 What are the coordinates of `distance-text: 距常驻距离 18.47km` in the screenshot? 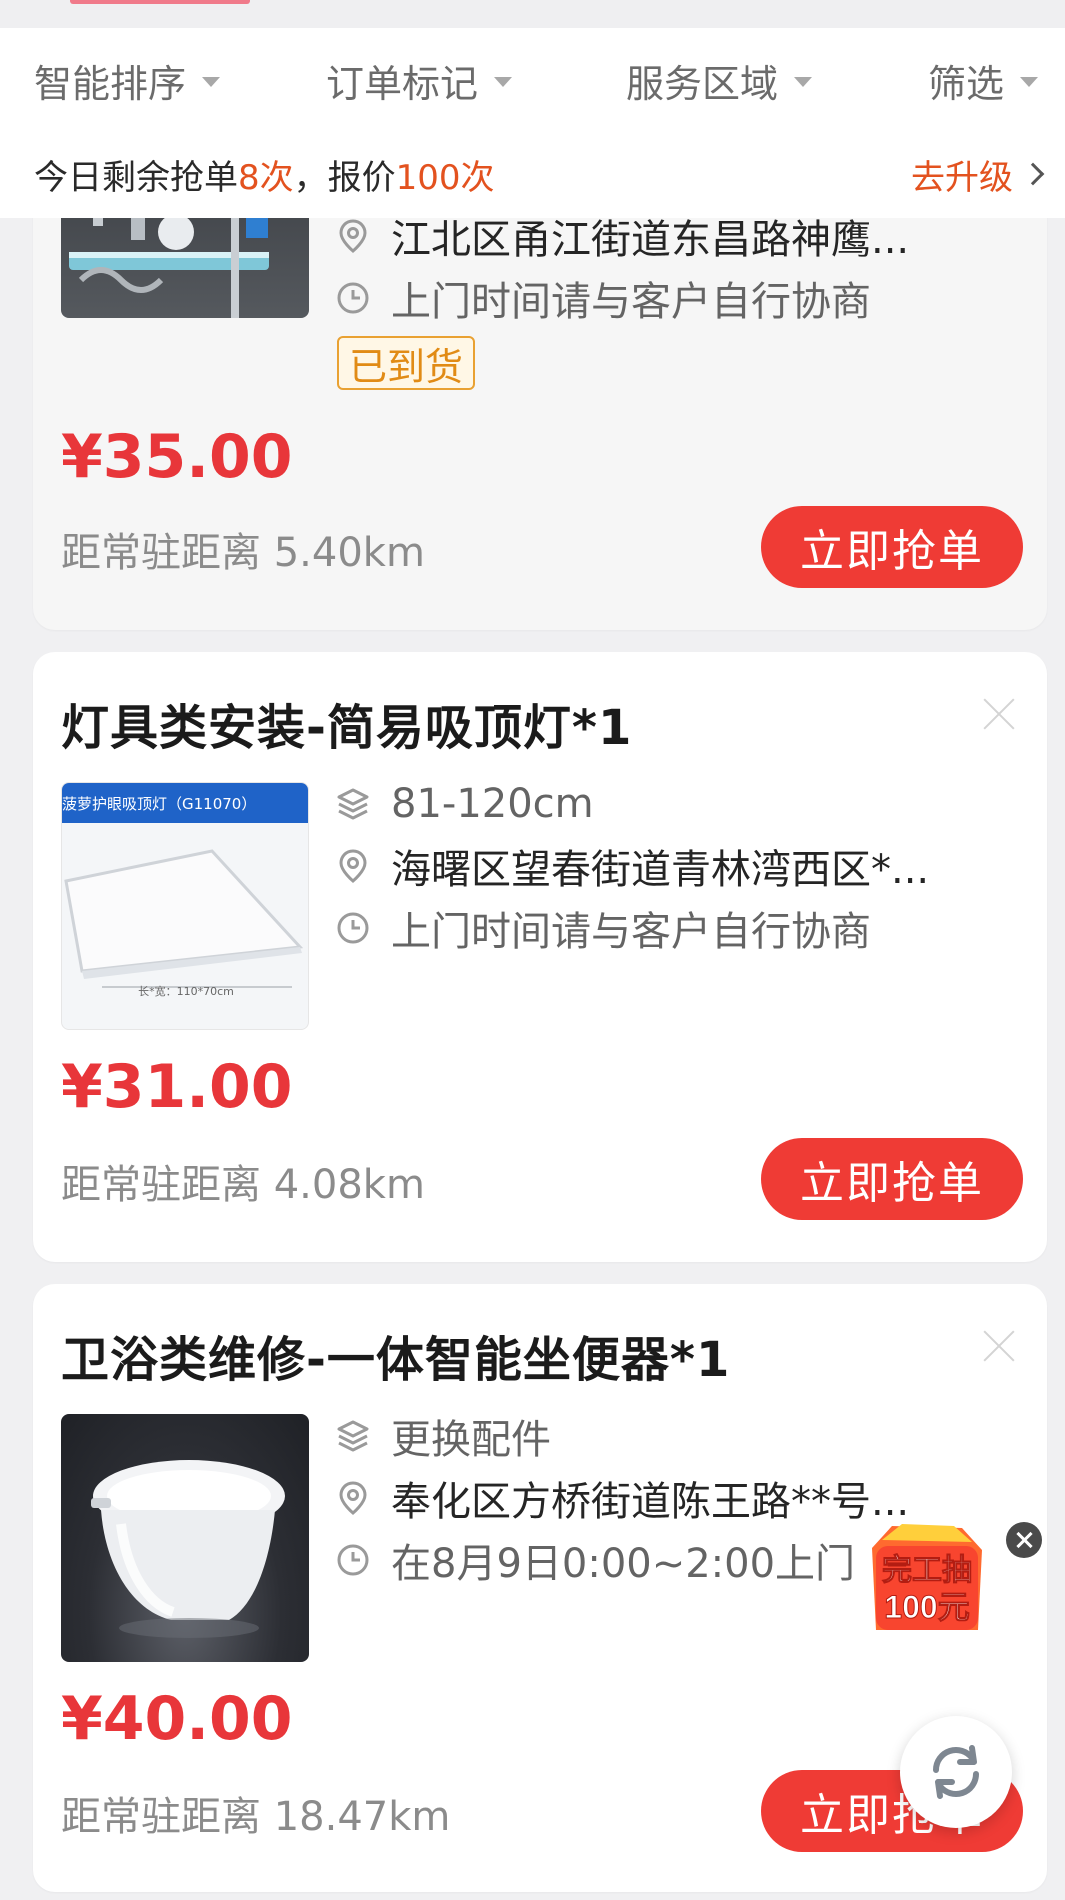 It's located at (256, 1817).